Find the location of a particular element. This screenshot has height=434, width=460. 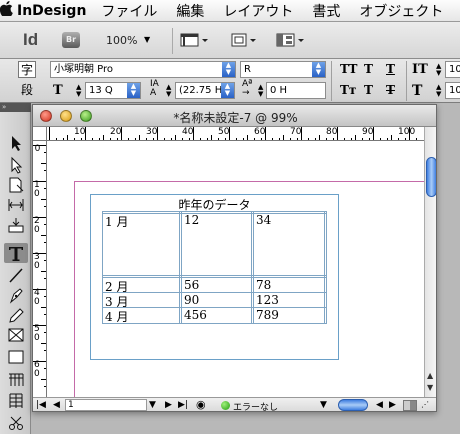

divider is located at coordinates (172, 41).